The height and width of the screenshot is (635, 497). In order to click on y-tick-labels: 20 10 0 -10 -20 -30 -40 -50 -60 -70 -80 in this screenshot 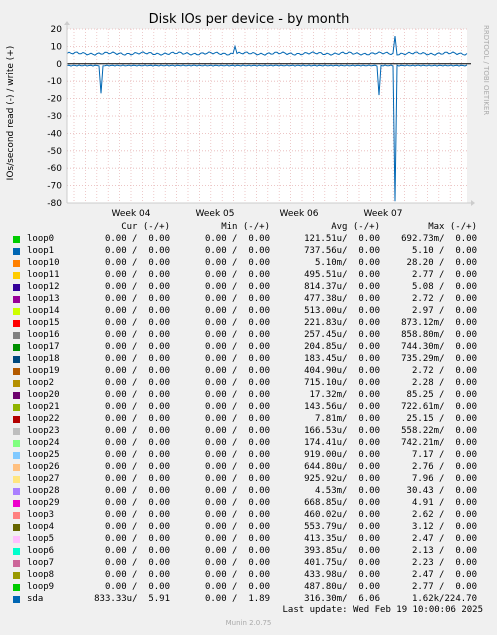, I will do `click(54, 117)`.